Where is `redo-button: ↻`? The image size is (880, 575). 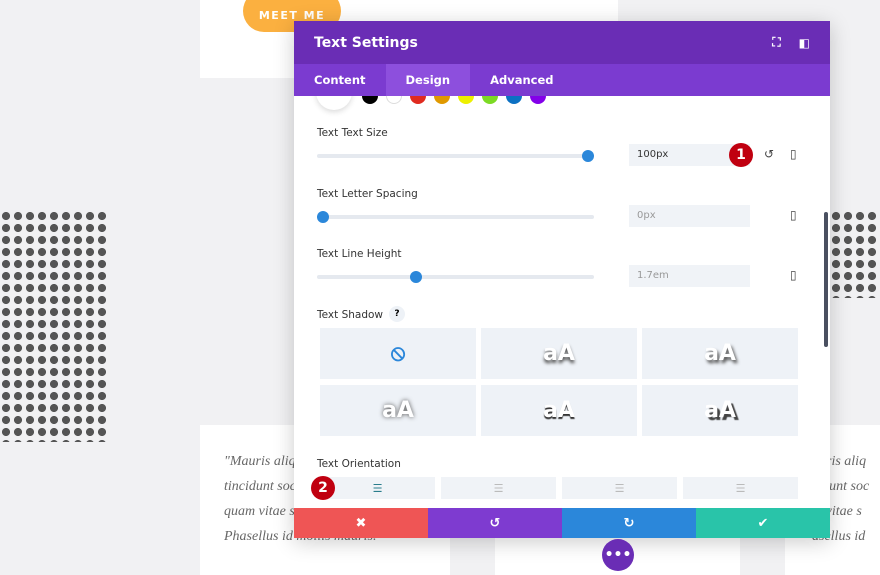
redo-button: ↻ is located at coordinates (629, 523).